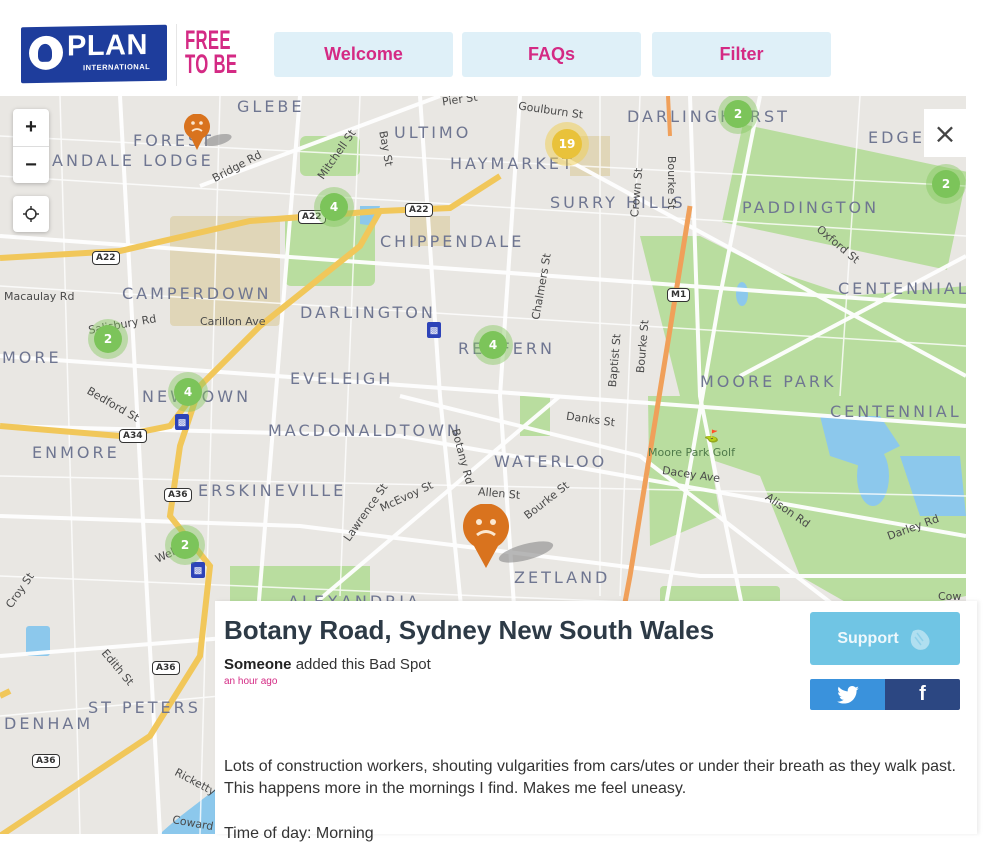 Image resolution: width=992 pixels, height=843 pixels. I want to click on area-label-paddington: PADDINGTON, so click(811, 207).